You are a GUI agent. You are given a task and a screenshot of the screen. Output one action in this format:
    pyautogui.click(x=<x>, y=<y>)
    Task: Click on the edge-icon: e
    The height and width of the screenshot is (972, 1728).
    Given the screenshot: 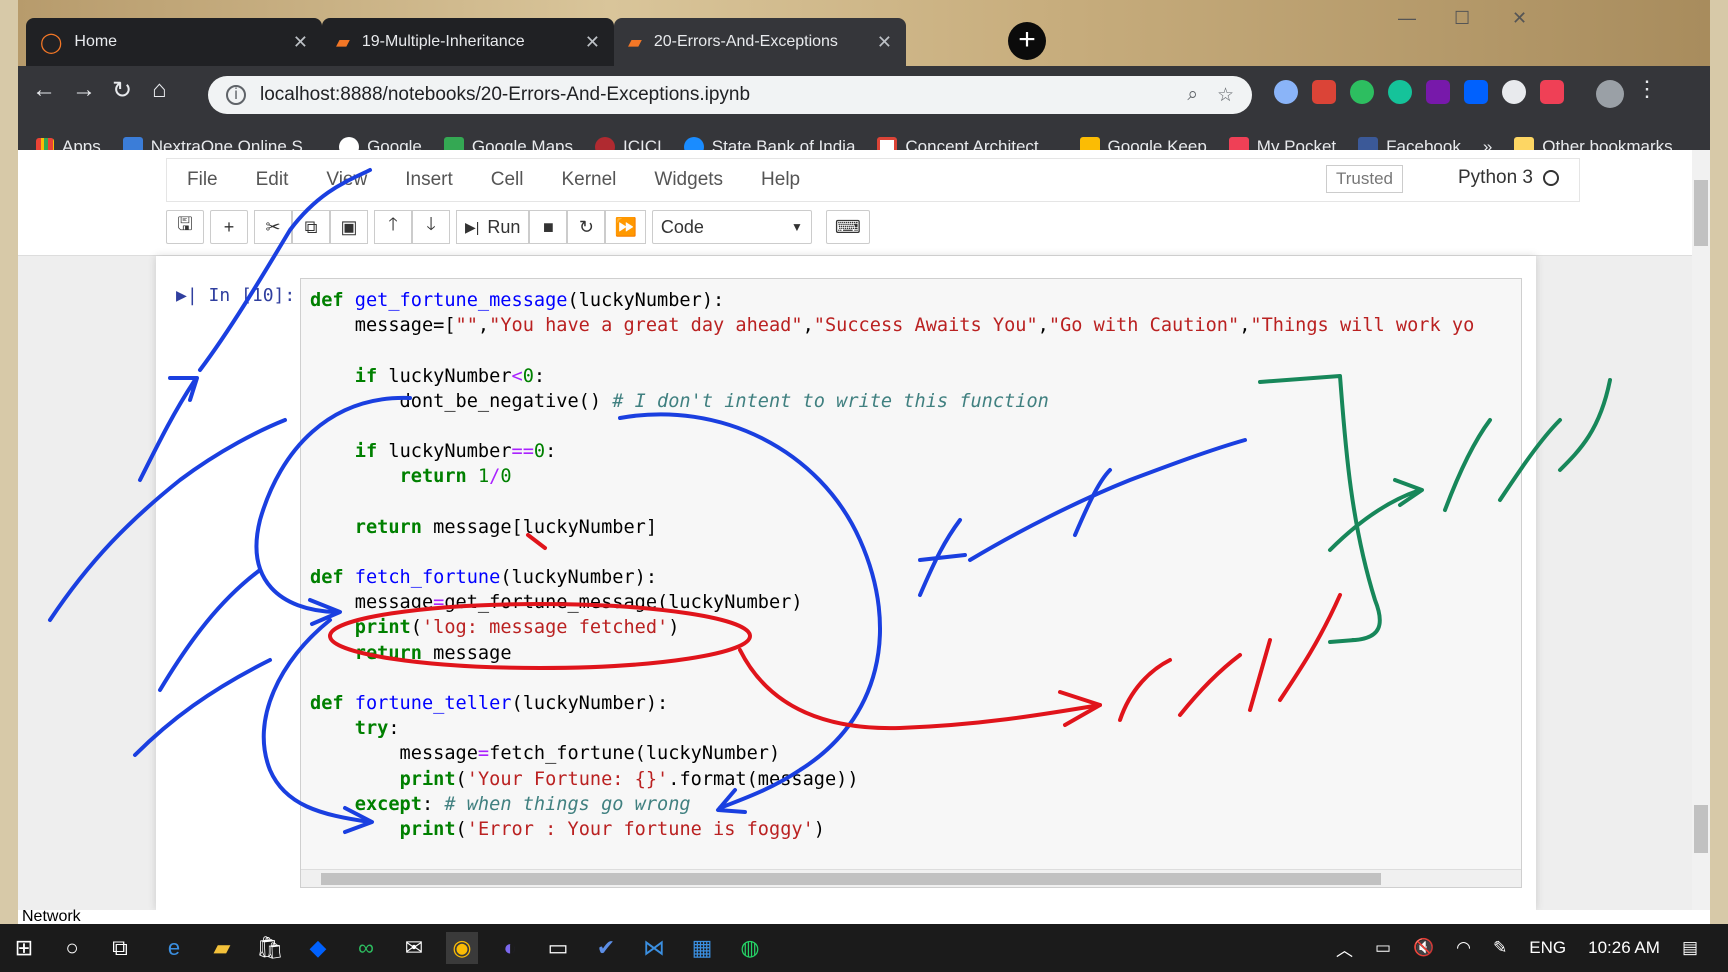 What is the action you would take?
    pyautogui.click(x=174, y=948)
    